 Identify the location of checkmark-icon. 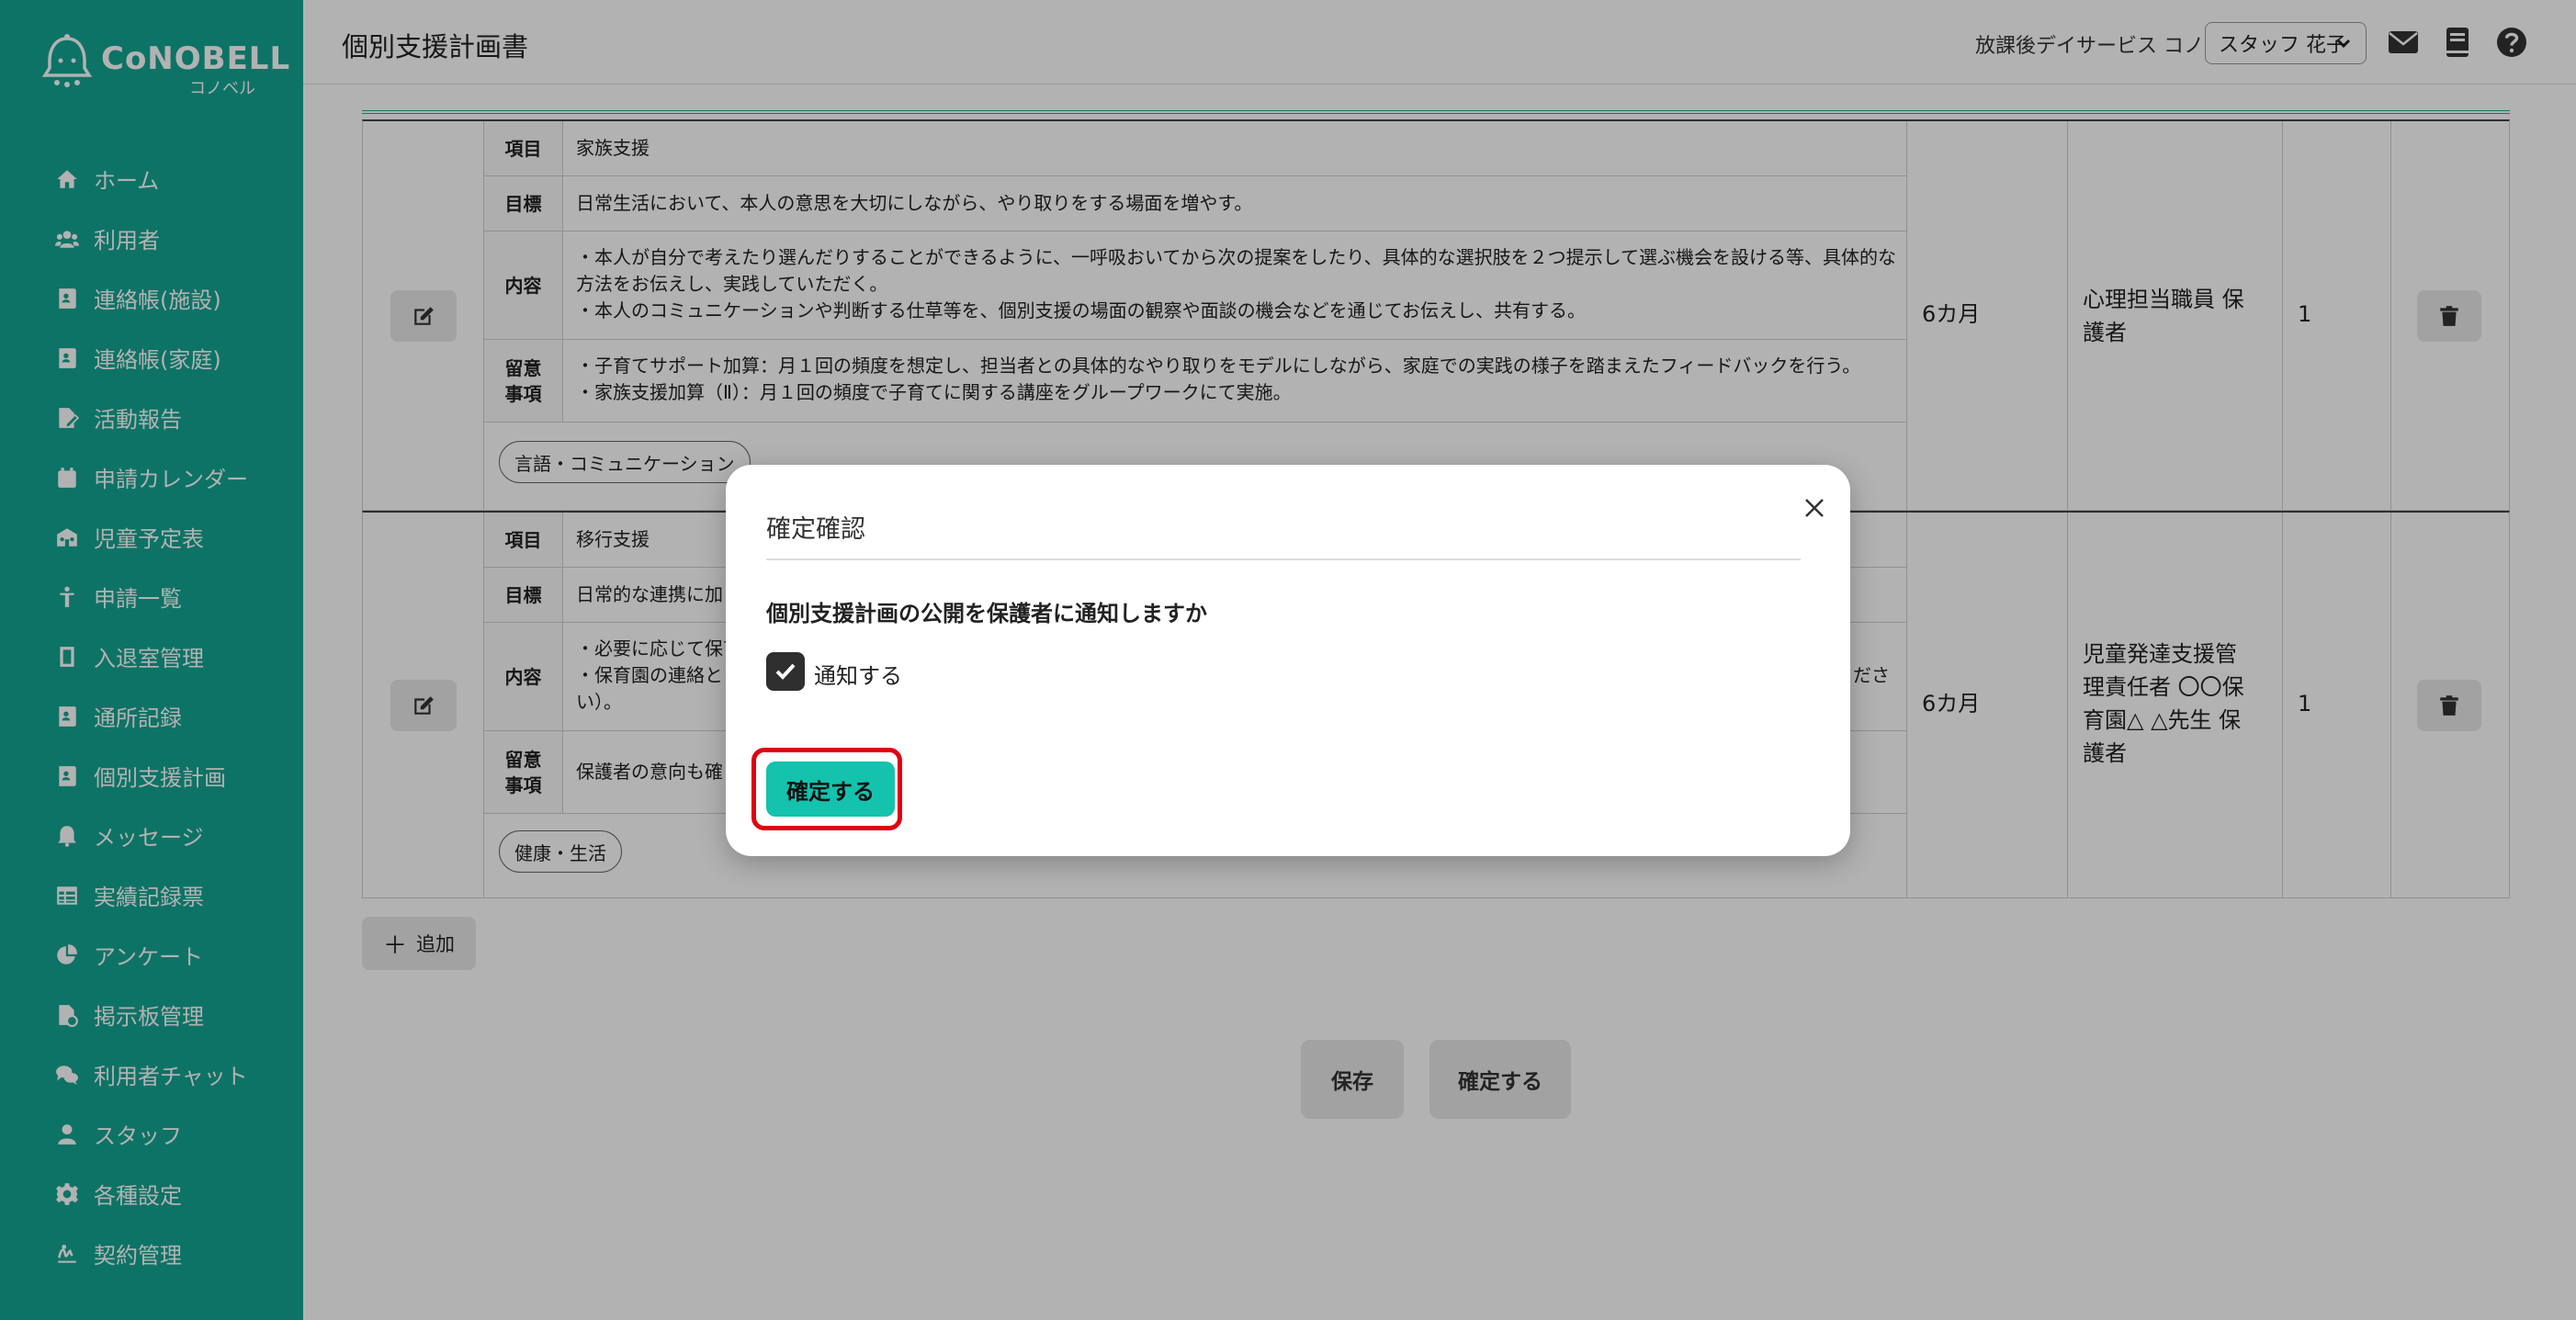
(785, 671).